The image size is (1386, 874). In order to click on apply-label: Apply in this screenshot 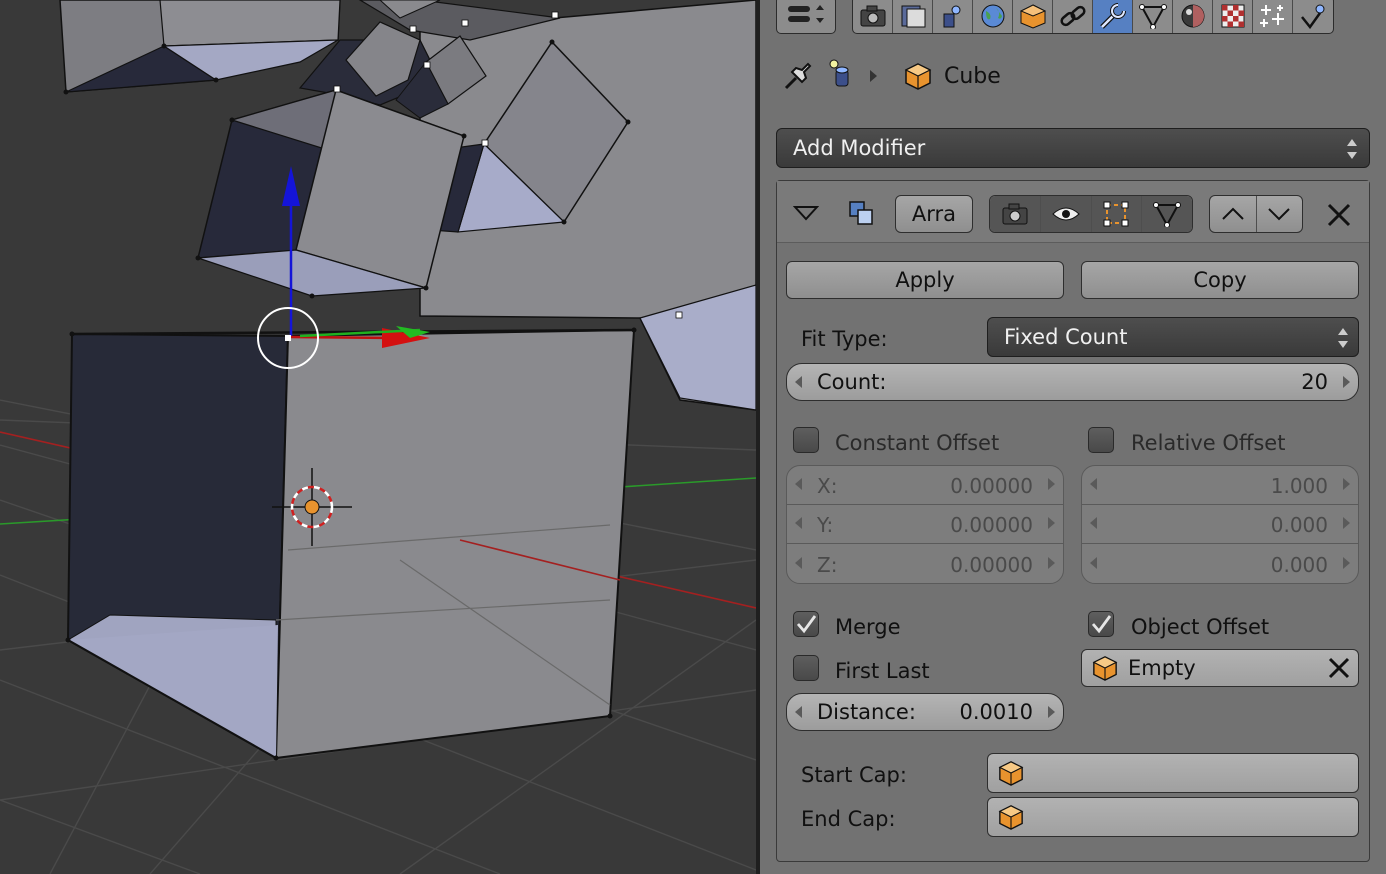, I will do `click(925, 280)`.